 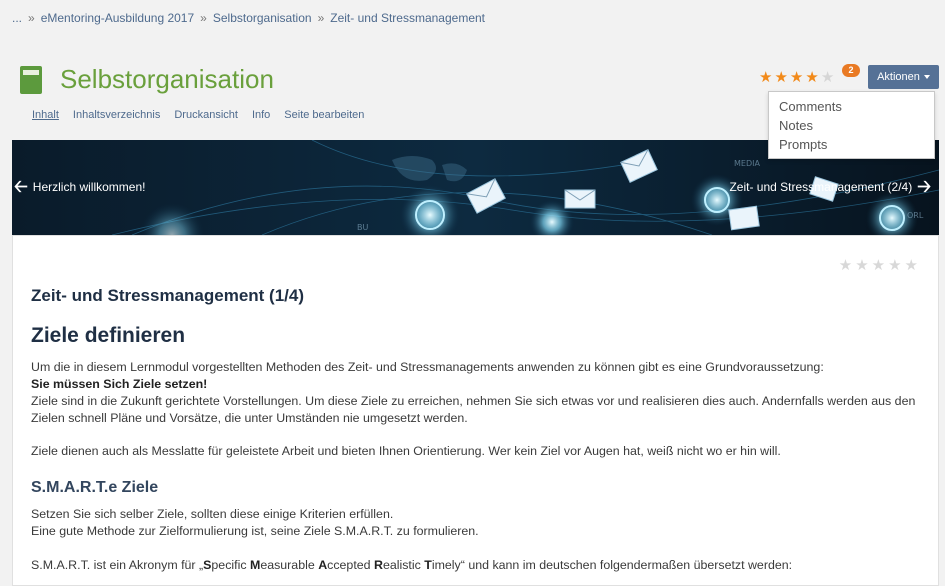 I want to click on tab-inhaltsverzeichnis: Inhaltsverzeichnis, so click(x=116, y=115).